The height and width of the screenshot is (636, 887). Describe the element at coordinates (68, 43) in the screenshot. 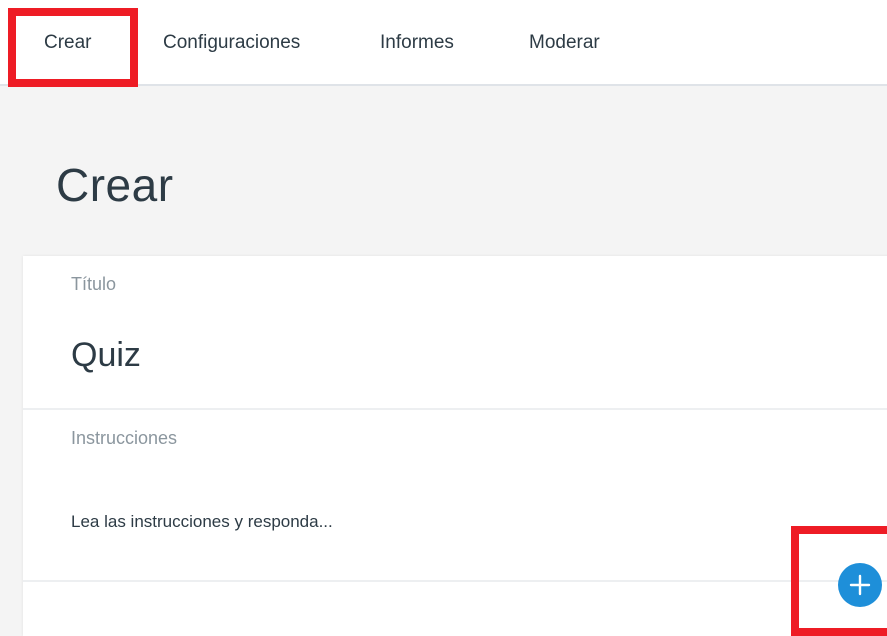

I see `tab-crear: Crear` at that location.